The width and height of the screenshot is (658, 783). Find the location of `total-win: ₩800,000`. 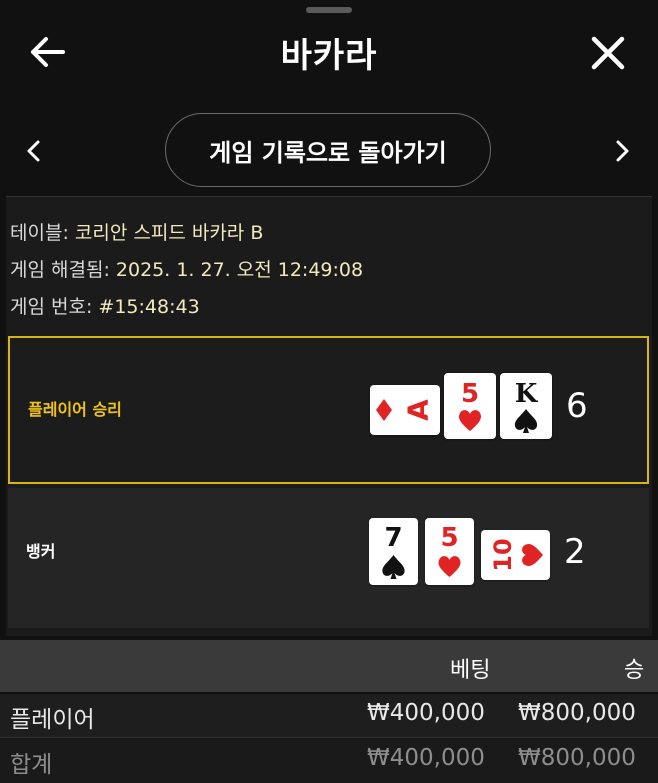

total-win: ₩800,000 is located at coordinates (577, 758).